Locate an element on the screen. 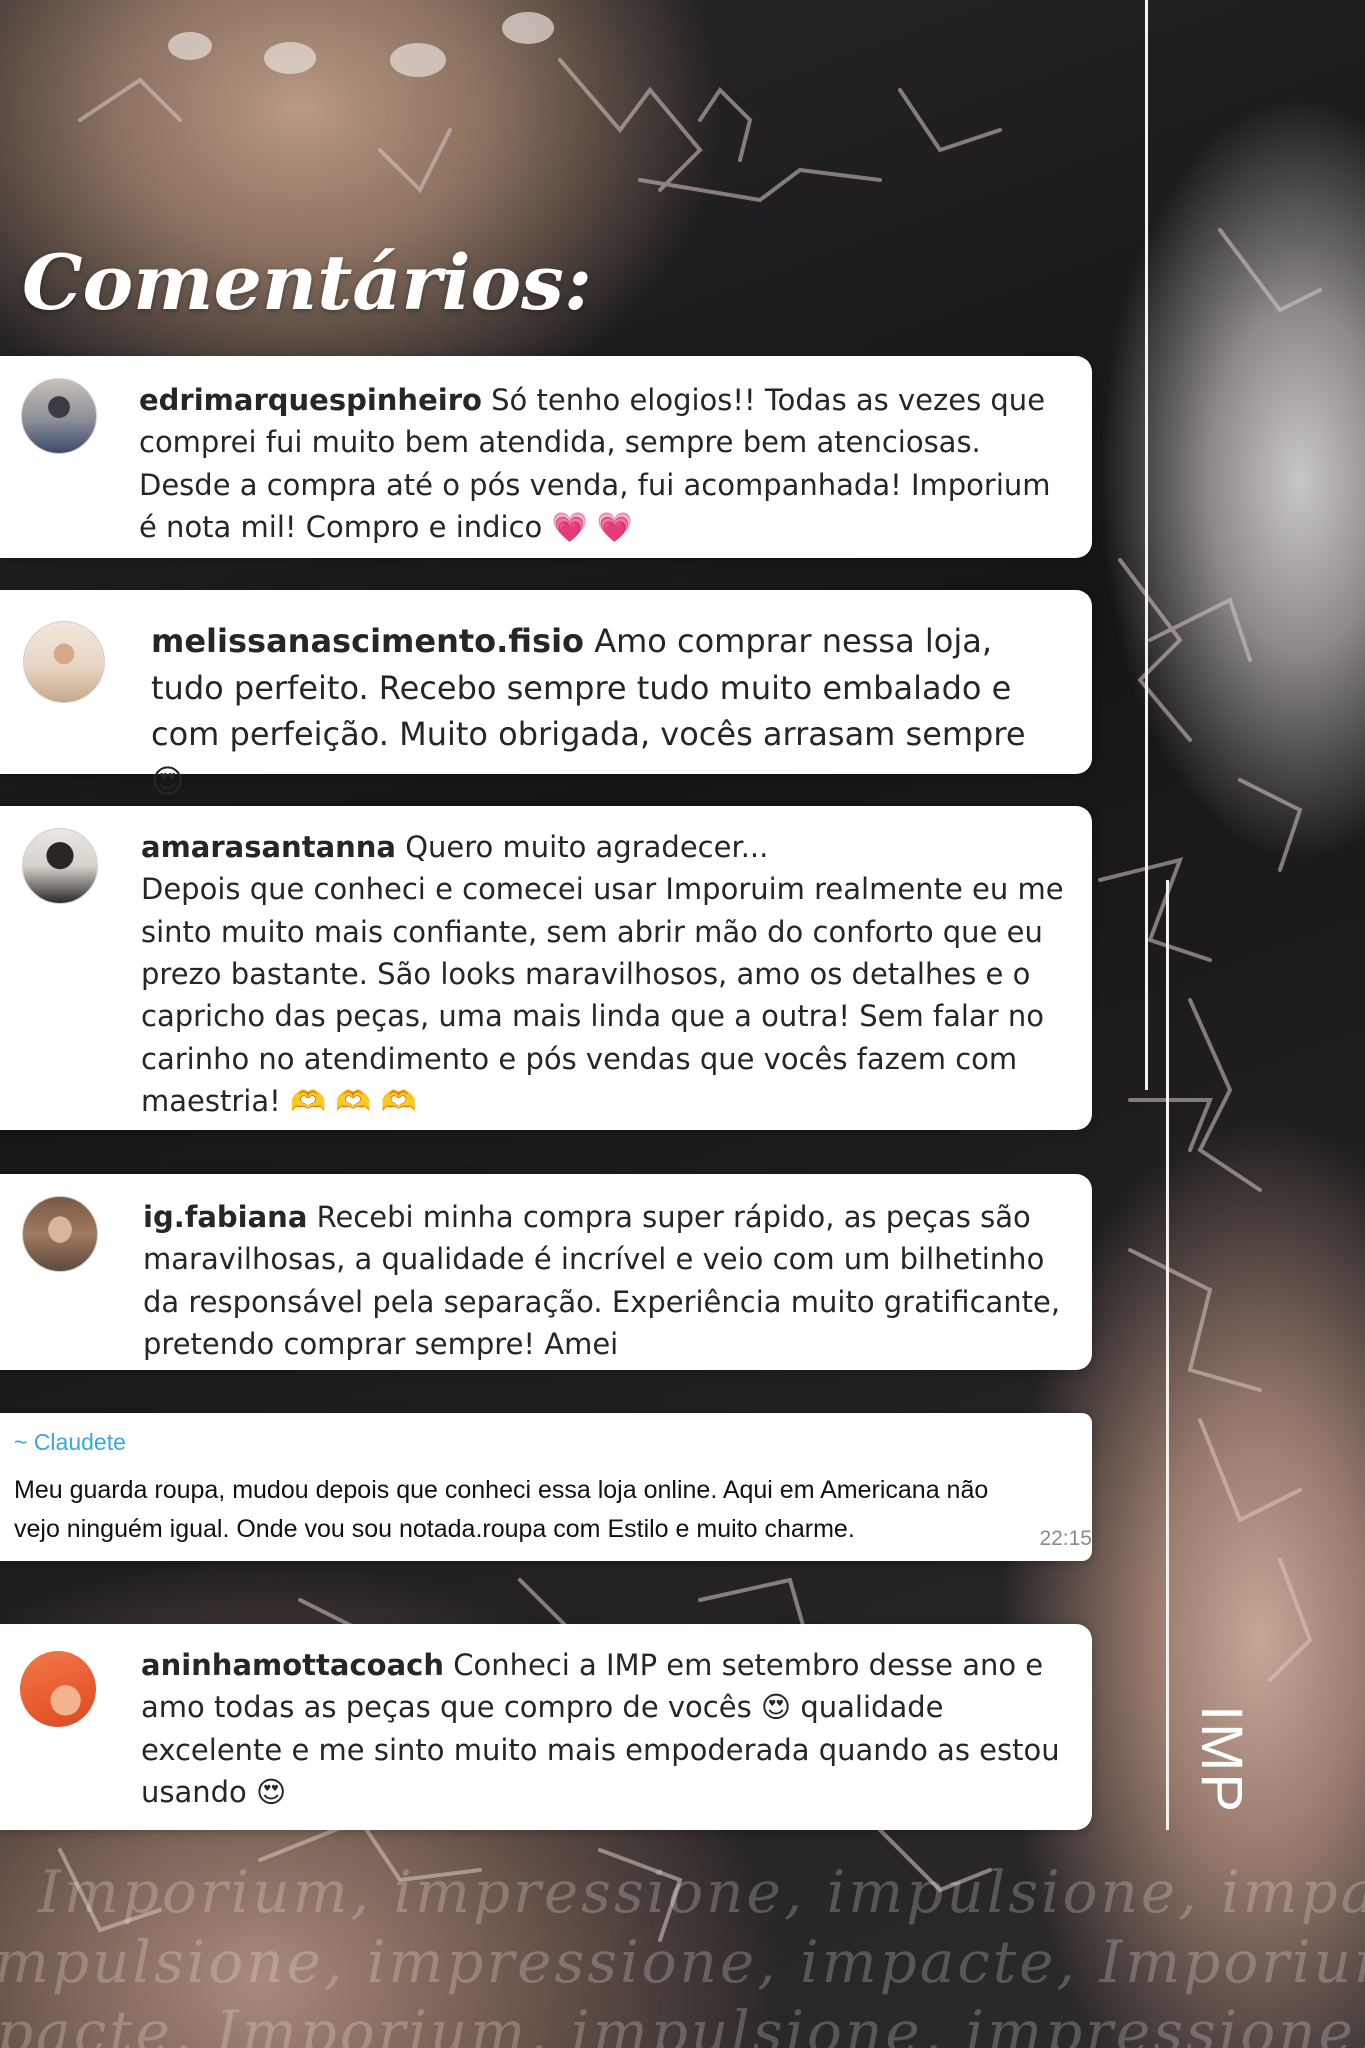 The height and width of the screenshot is (2048, 1365). message-sender: ~ Claudete is located at coordinates (70, 1442).